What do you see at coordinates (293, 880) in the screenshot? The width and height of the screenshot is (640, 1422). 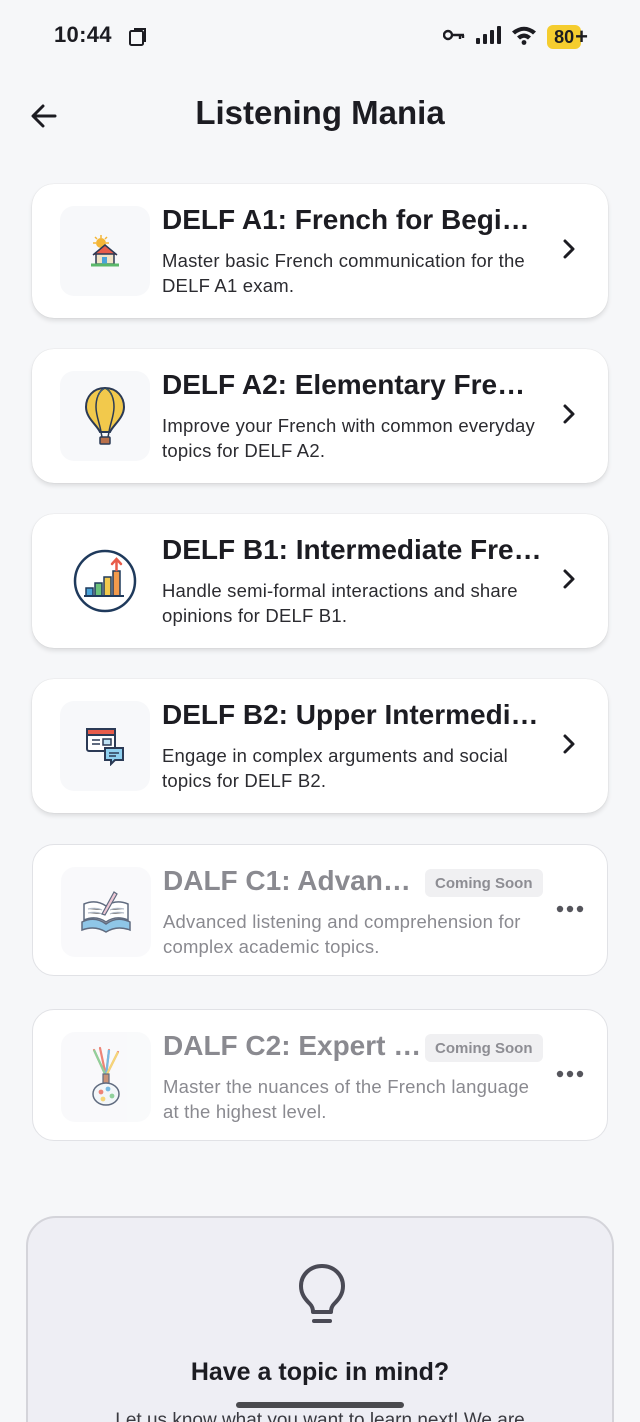 I see `course-title: DALF C1: Advanced French` at bounding box center [293, 880].